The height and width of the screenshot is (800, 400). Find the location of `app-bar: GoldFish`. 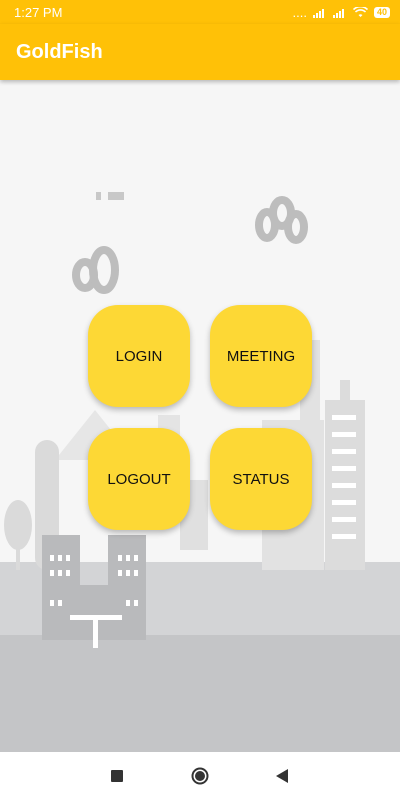

app-bar: GoldFish is located at coordinates (200, 52).